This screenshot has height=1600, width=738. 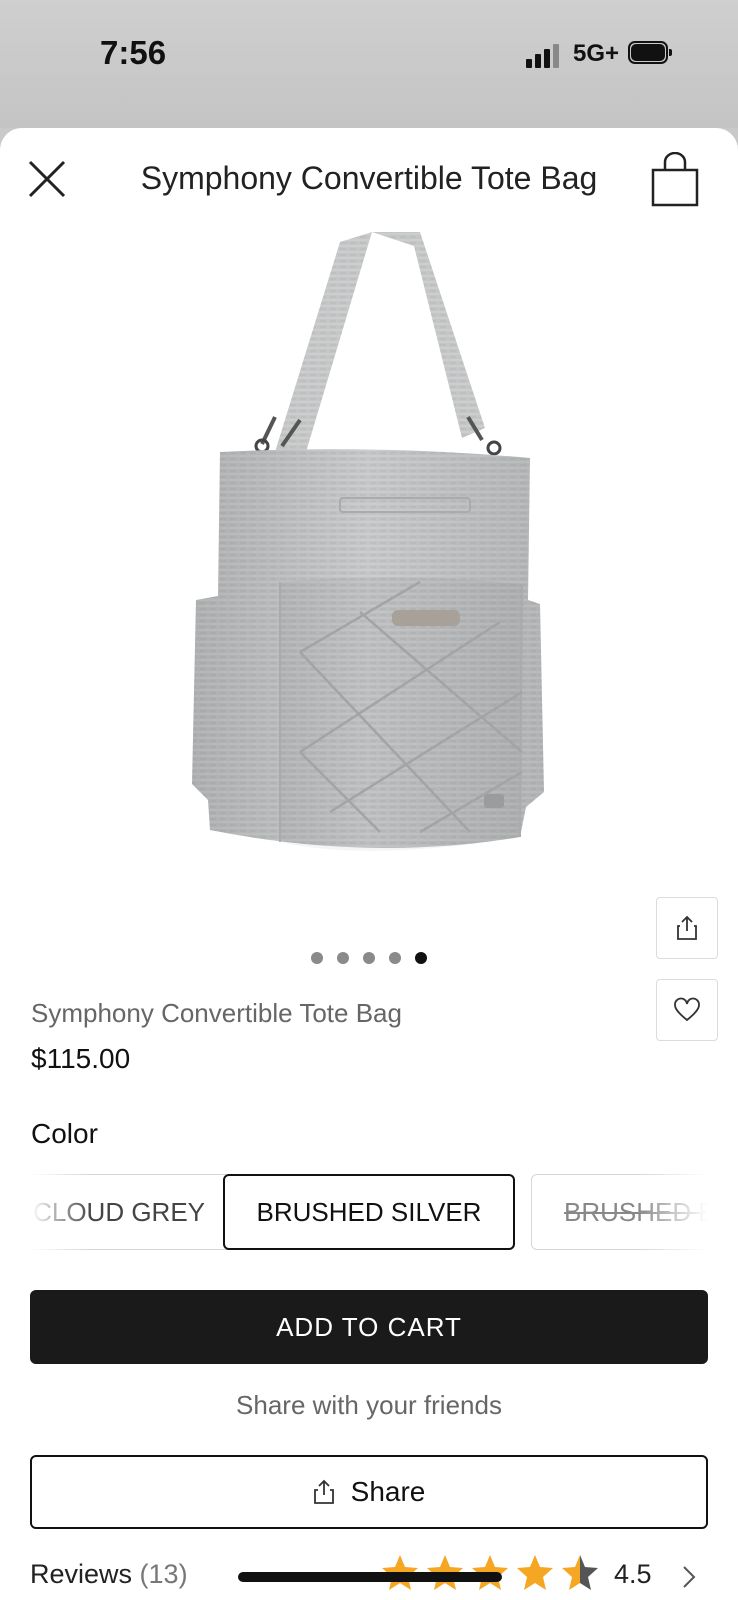 What do you see at coordinates (650, 52) in the screenshot?
I see `battery-icon` at bounding box center [650, 52].